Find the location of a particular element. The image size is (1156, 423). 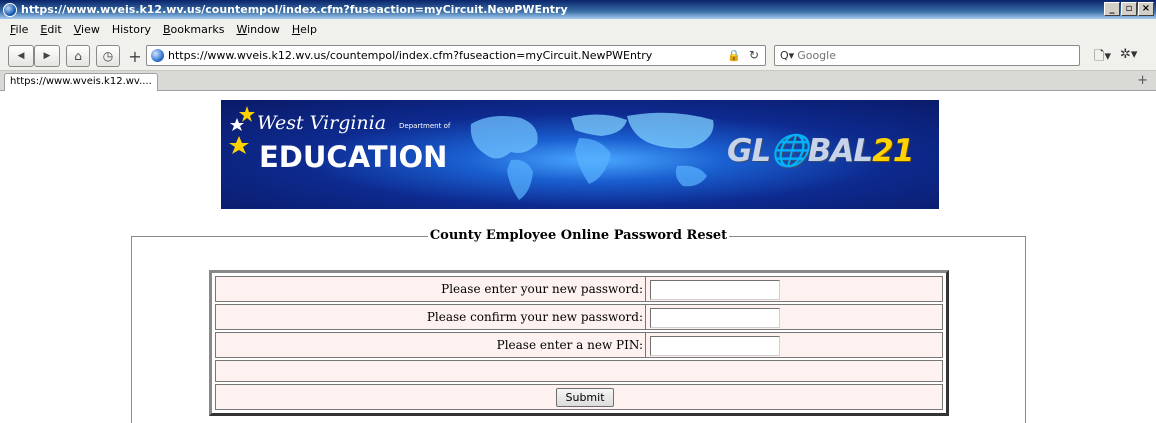

forward-button: ▶ is located at coordinates (47, 56).